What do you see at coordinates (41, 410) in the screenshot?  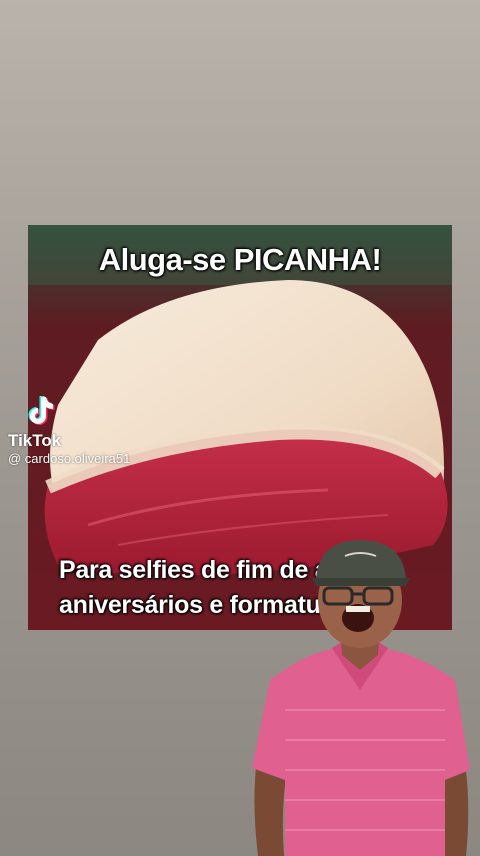 I see `tiktok-logo-icon` at bounding box center [41, 410].